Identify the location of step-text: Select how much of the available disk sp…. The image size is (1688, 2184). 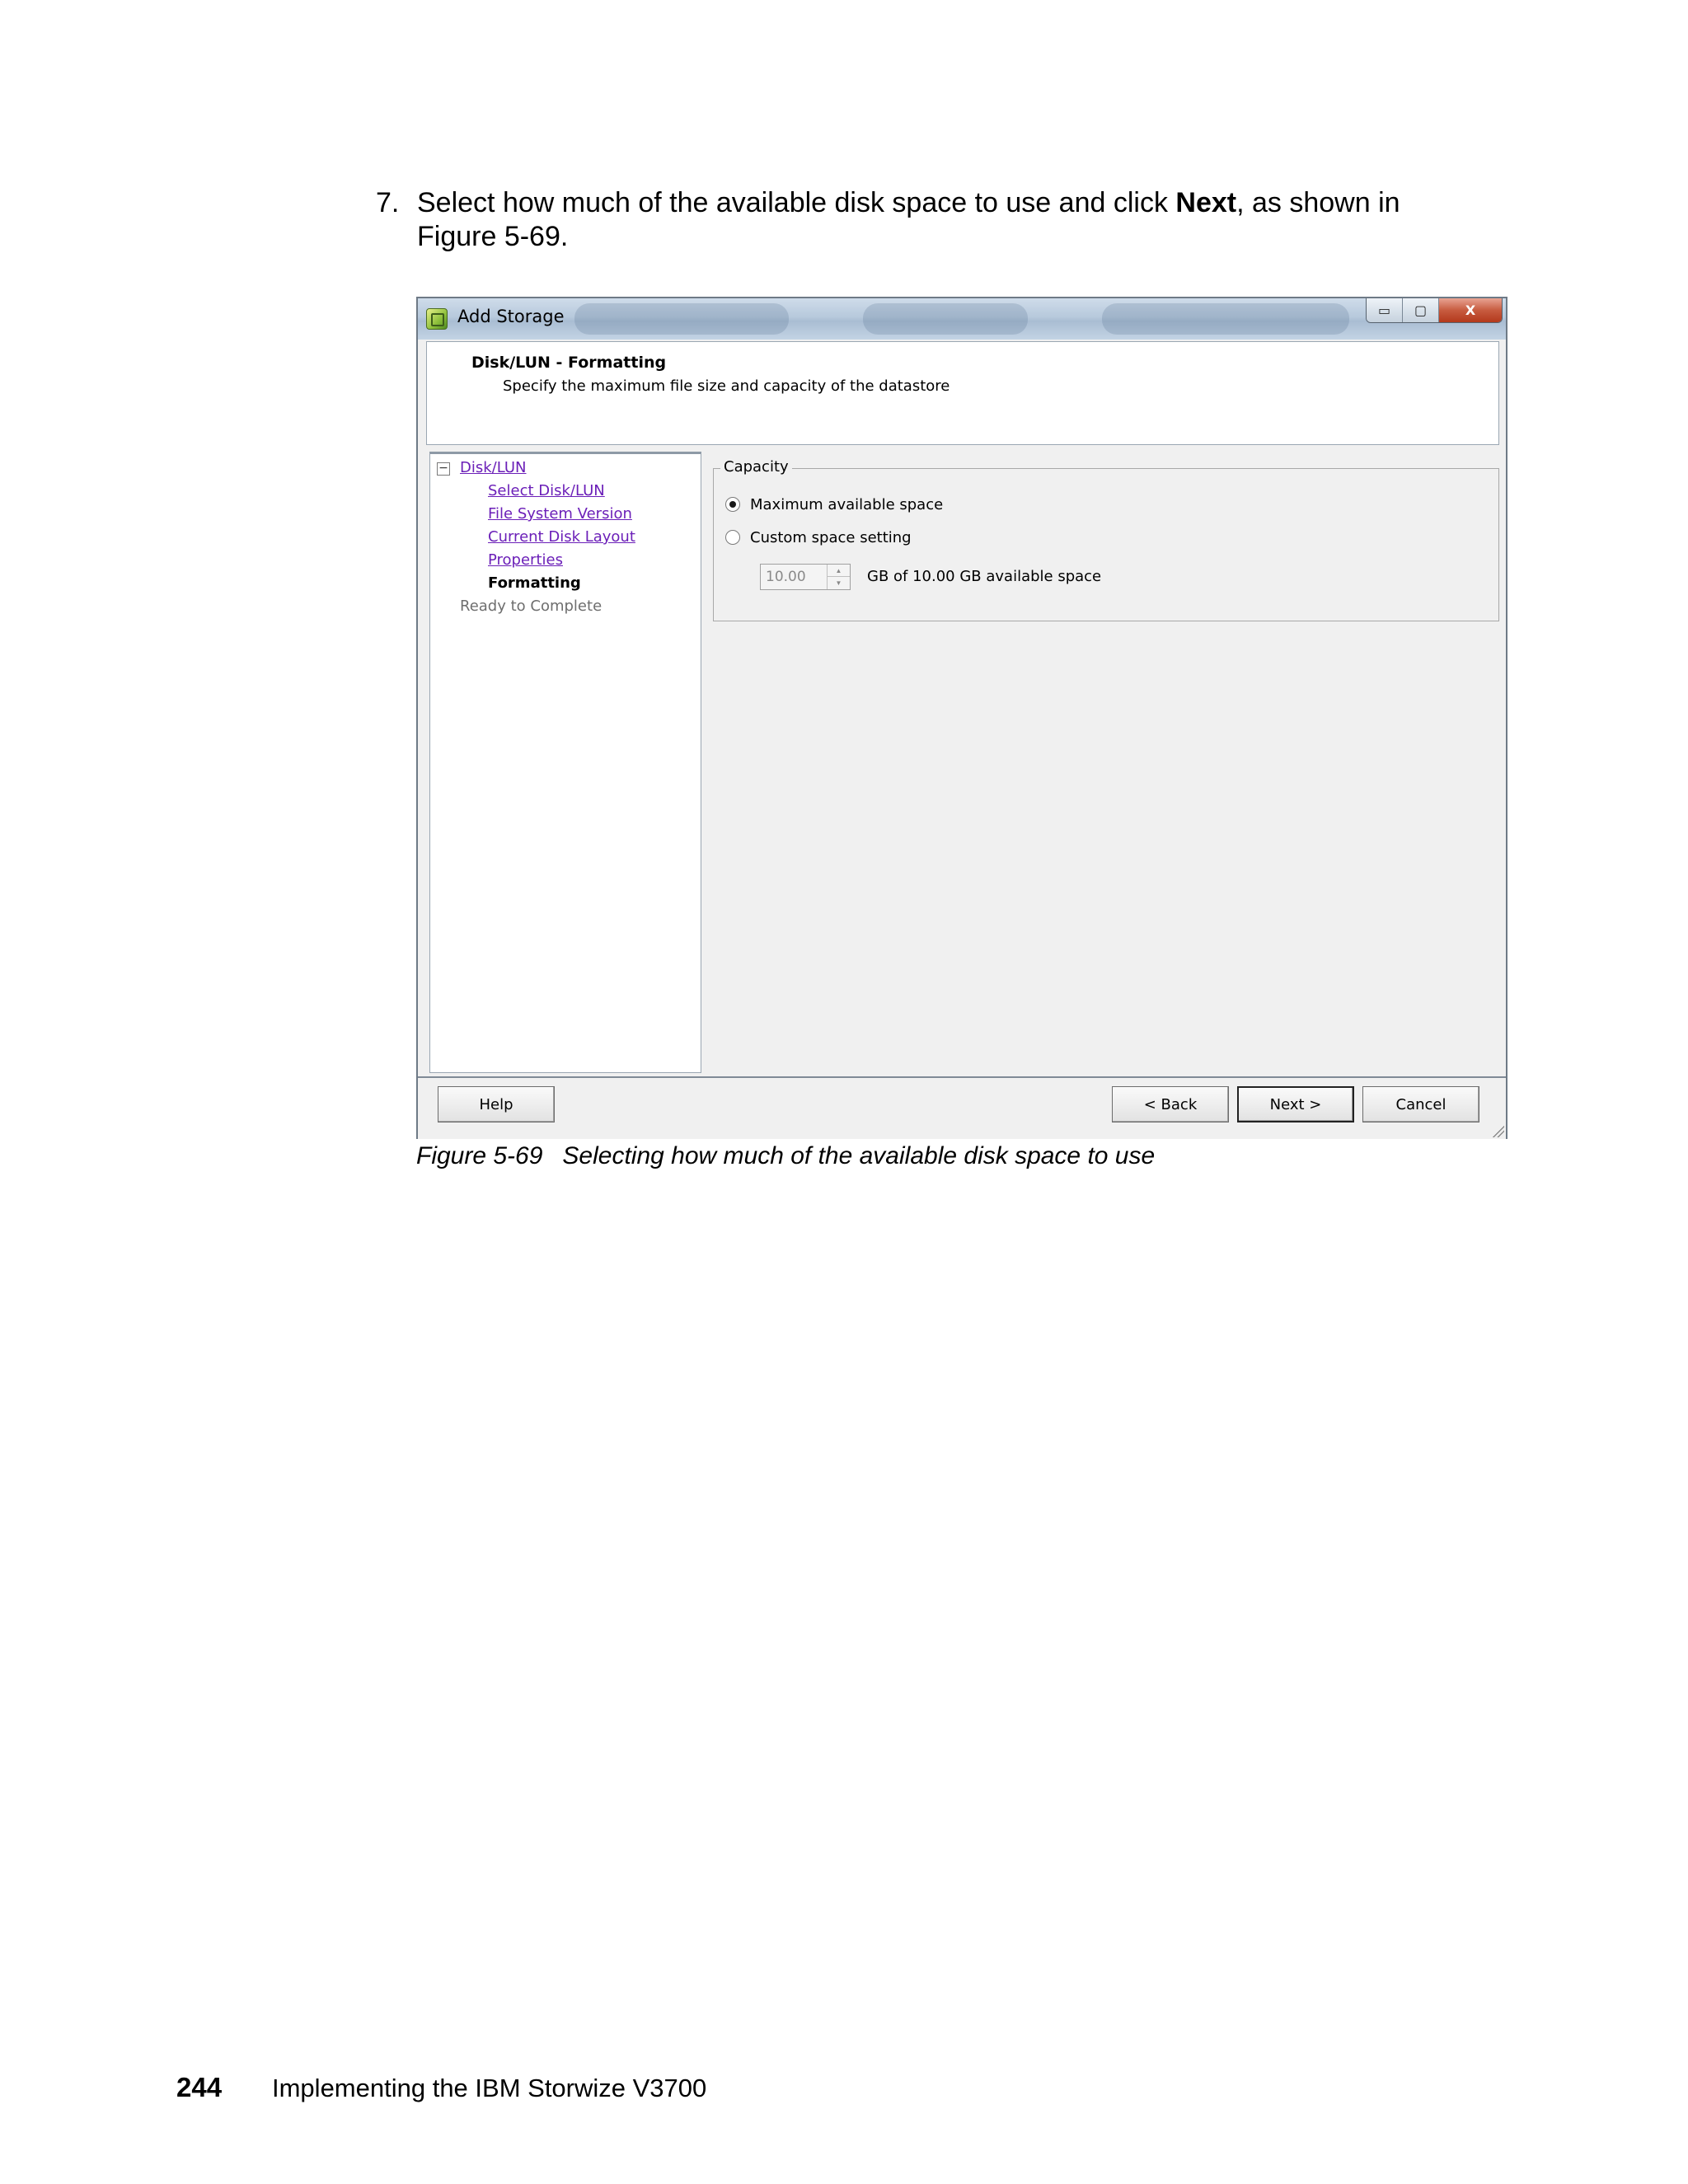
(932, 220).